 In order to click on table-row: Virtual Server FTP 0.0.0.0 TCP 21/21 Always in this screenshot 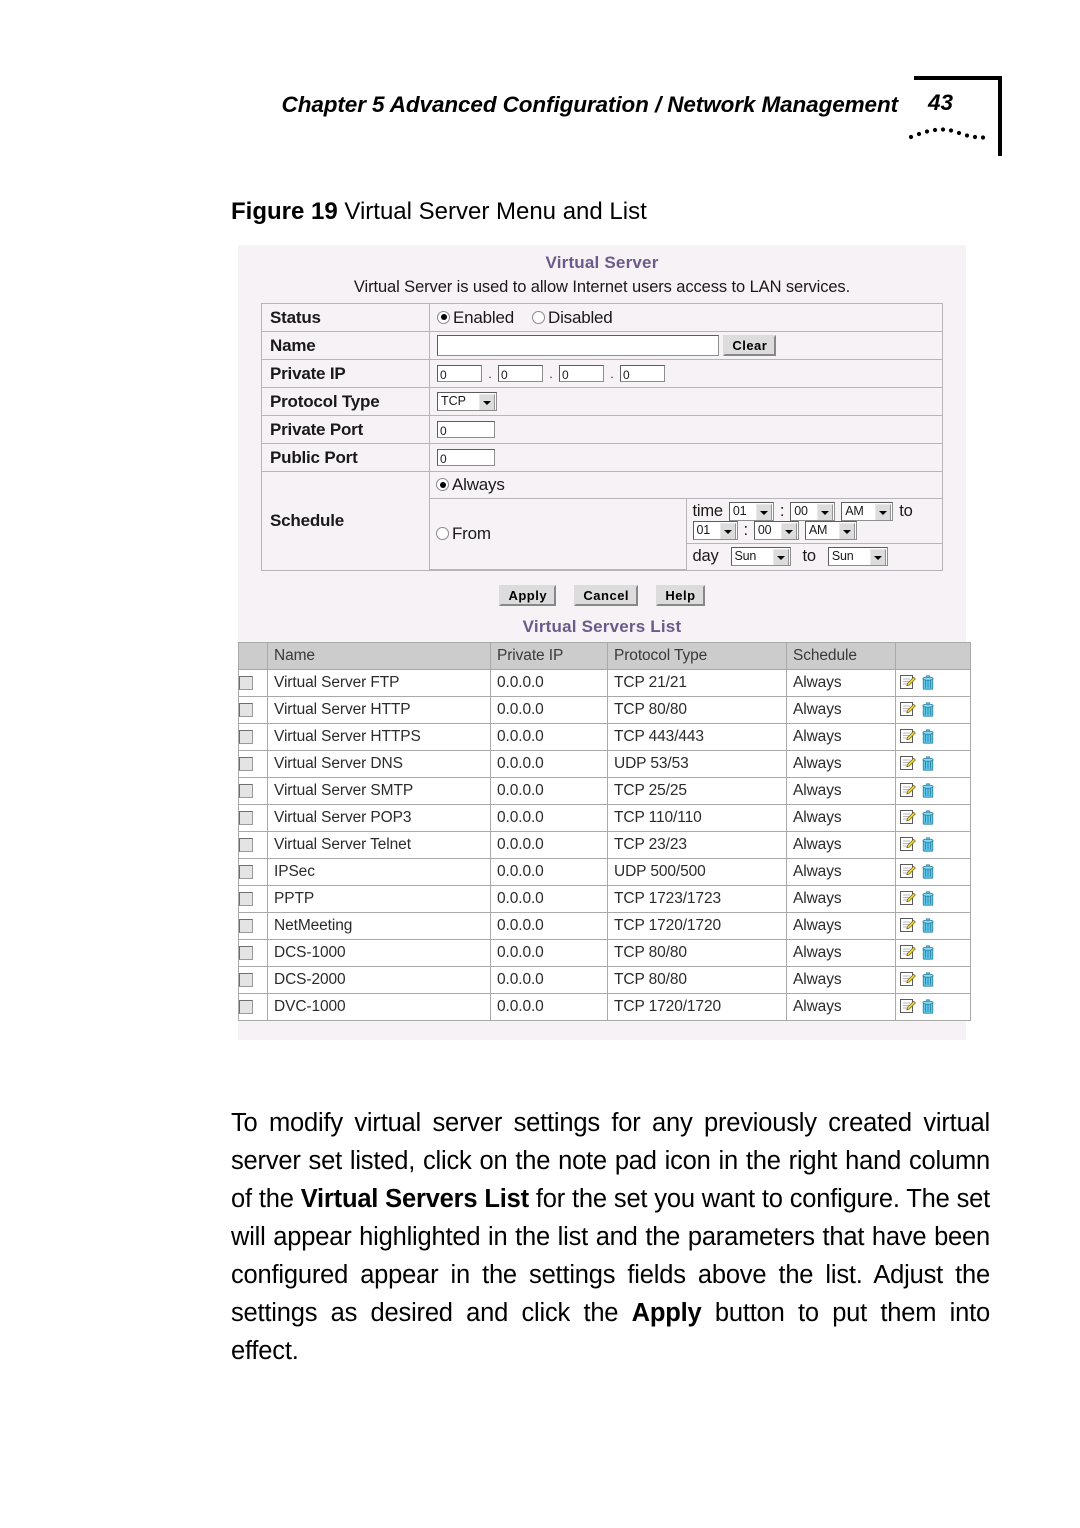, I will do `click(604, 682)`.